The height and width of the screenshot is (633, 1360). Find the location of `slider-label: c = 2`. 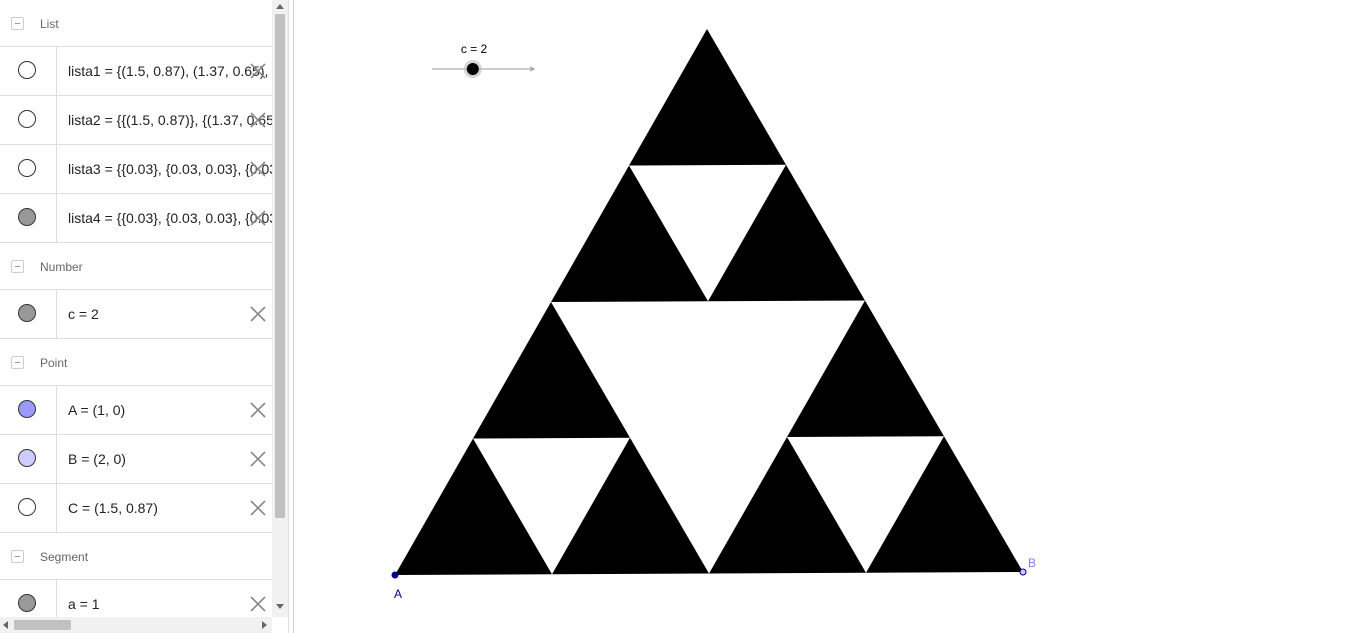

slider-label: c = 2 is located at coordinates (474, 49).